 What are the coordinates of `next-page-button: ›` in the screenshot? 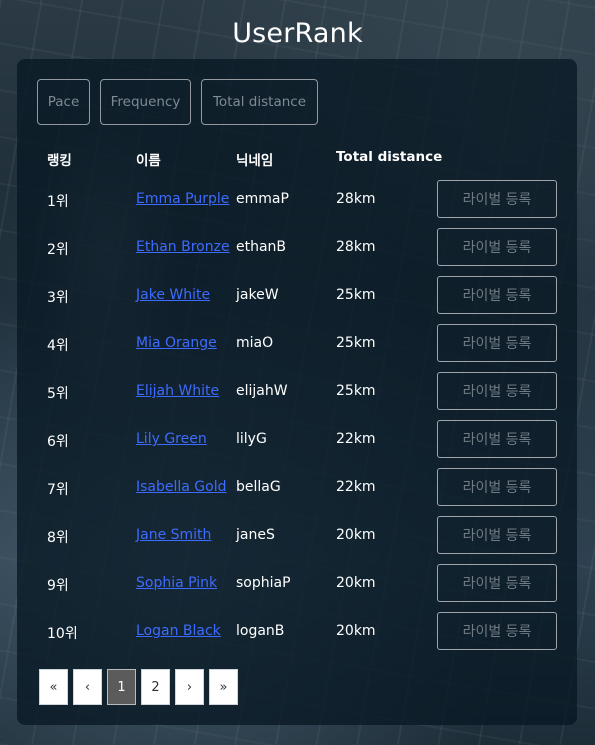 It's located at (189, 687).